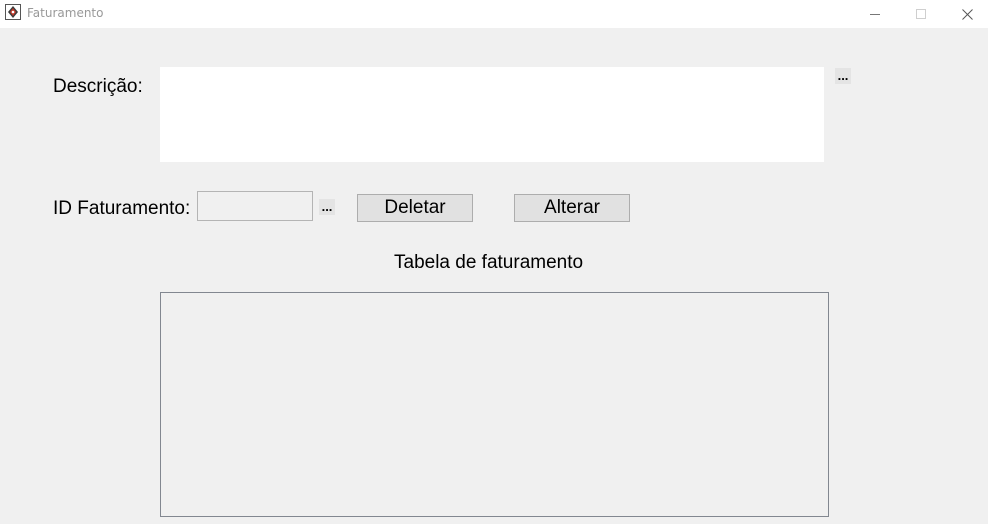  I want to click on alterar-button: Alterar, so click(572, 208).